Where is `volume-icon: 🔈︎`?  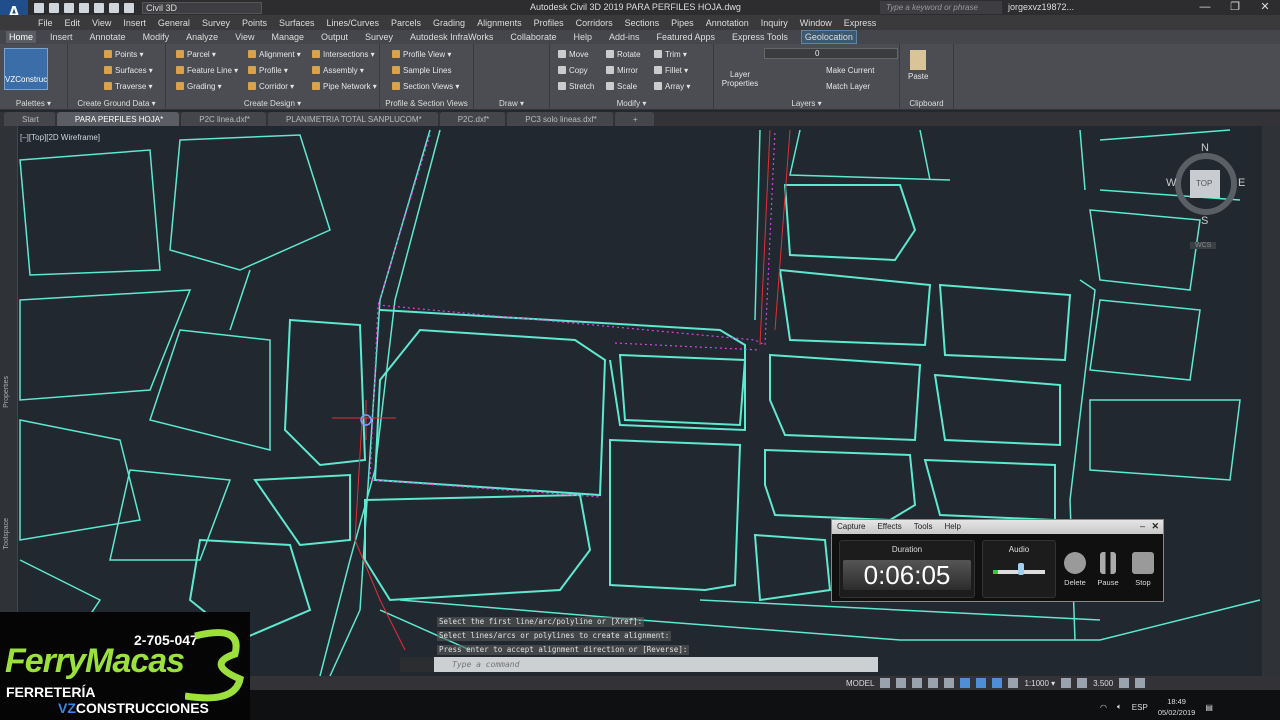 volume-icon: 🔈︎ is located at coordinates (1119, 707).